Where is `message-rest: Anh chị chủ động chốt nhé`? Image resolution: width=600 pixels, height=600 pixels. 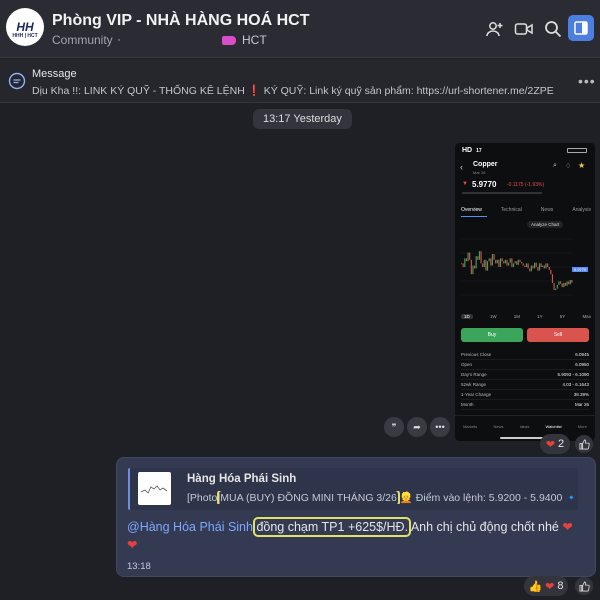
message-rest: Anh chị chủ động chốt nhé is located at coordinates (483, 527).